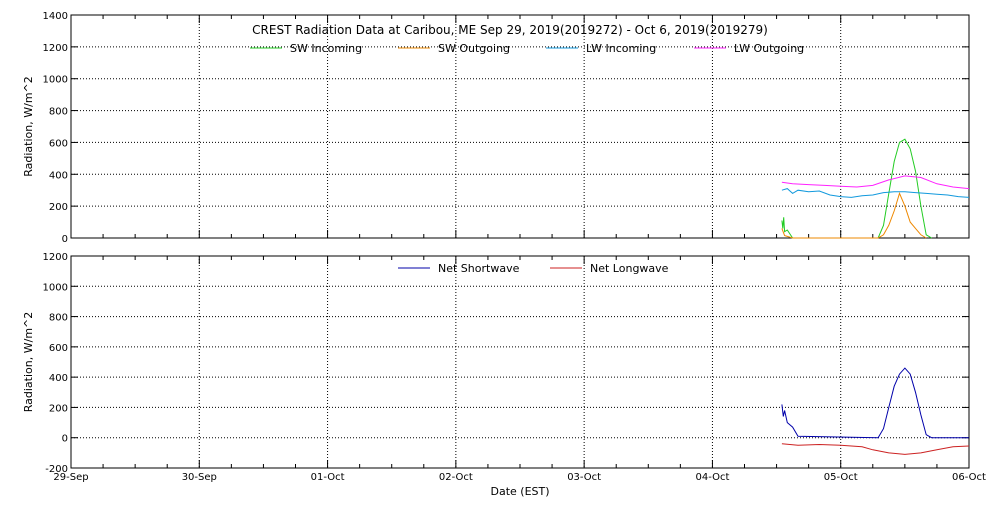 The image size is (1000, 505). I want to click on legend-label: SW Incoming, so click(326, 48).